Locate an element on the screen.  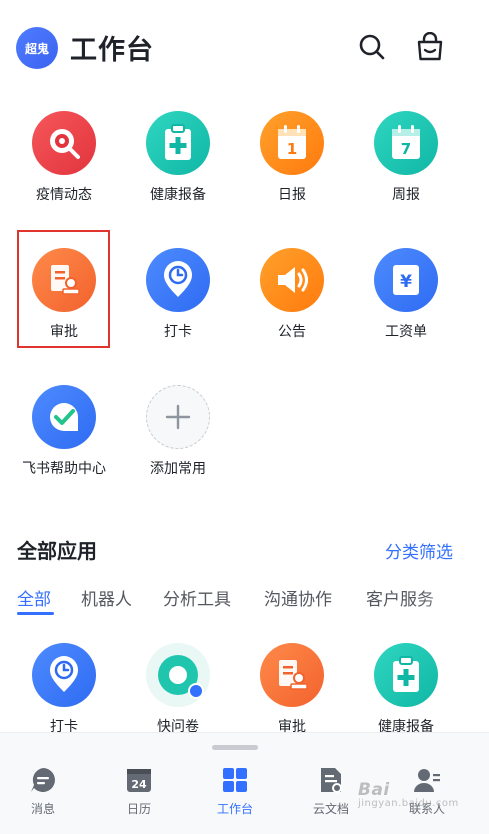
nav-label: 工作台 is located at coordinates (234, 809).